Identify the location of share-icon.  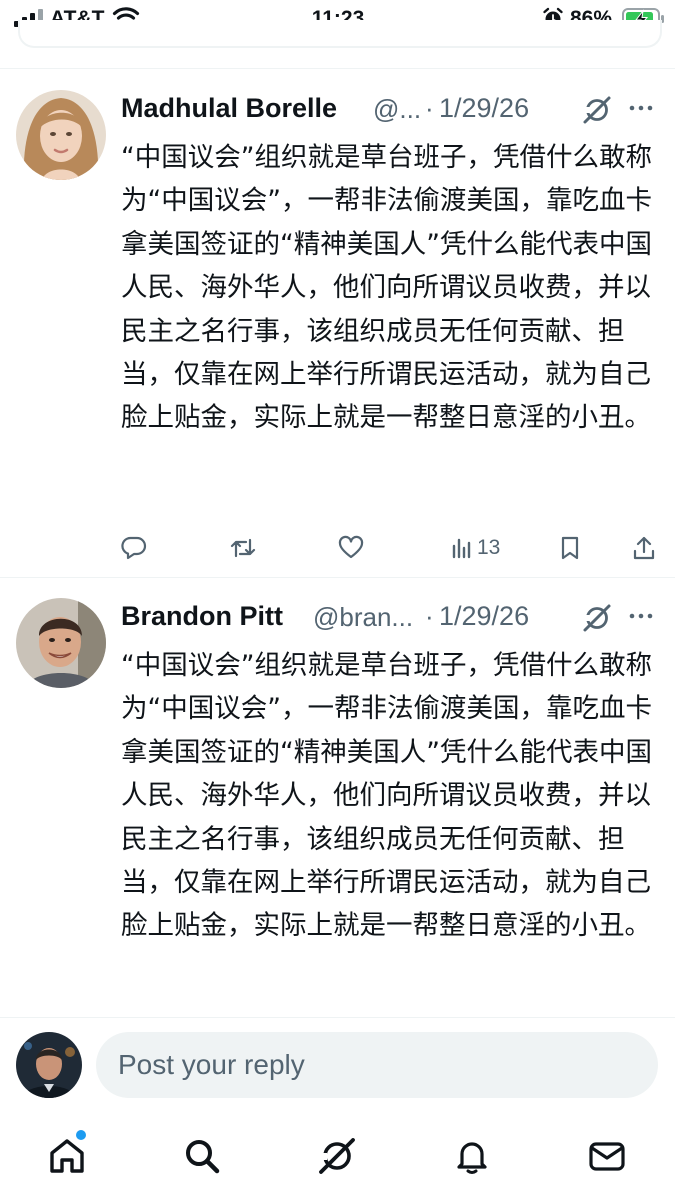
(644, 548).